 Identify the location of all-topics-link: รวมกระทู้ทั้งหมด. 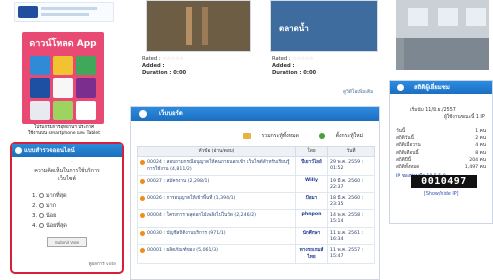
(266, 135).